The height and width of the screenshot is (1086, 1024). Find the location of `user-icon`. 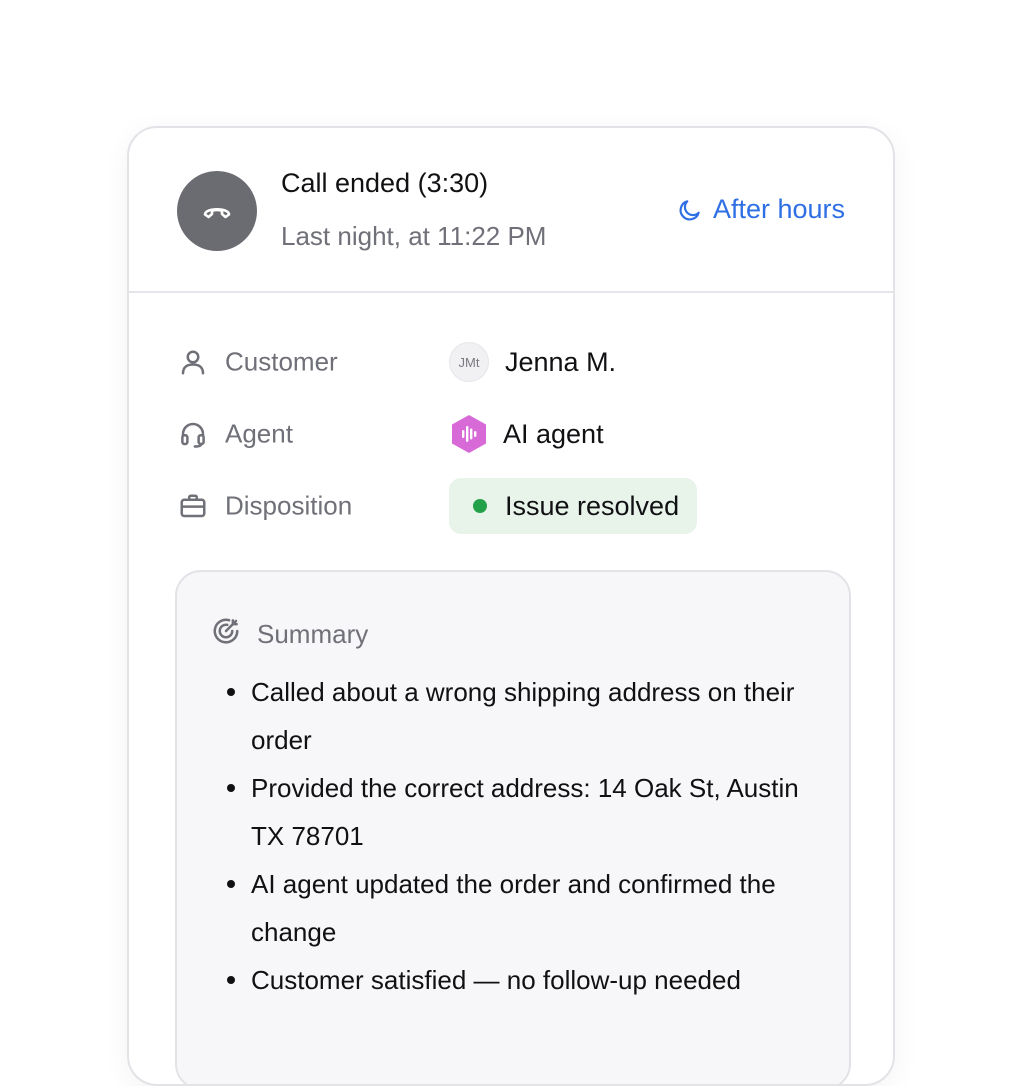

user-icon is located at coordinates (193, 362).